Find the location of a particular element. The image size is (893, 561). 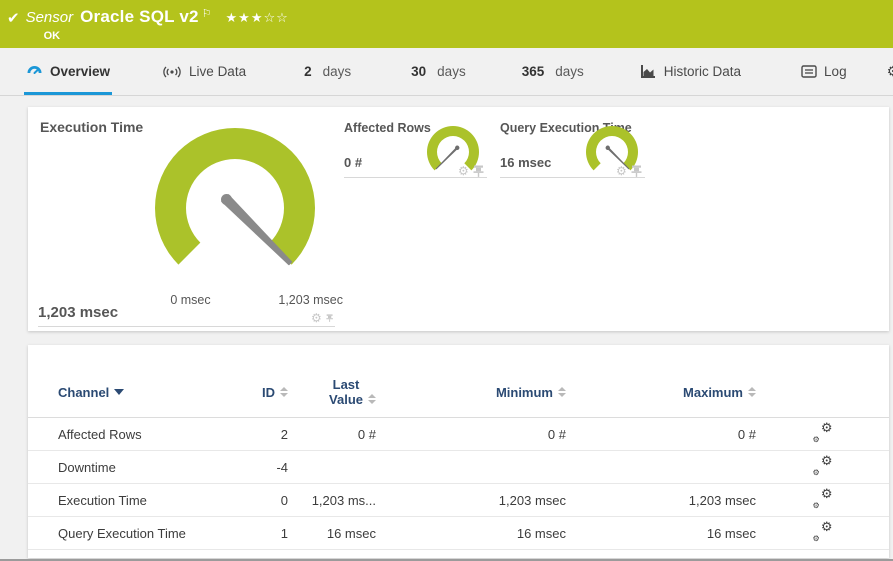

tab-log: Log is located at coordinates (824, 73).